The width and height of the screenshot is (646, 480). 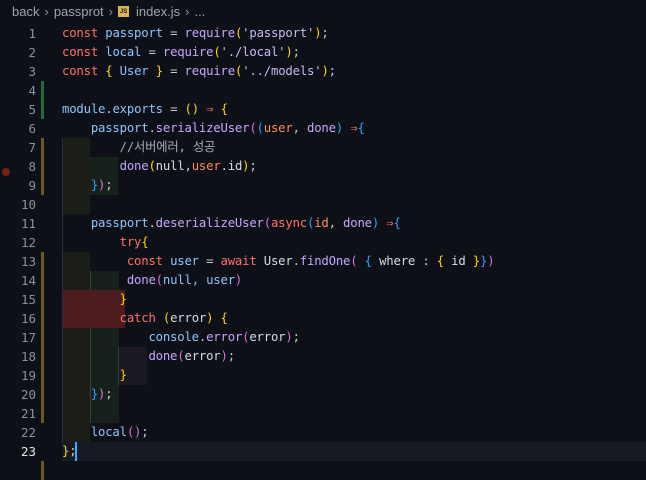 I want to click on code-line: 15 }, so click(x=323, y=299).